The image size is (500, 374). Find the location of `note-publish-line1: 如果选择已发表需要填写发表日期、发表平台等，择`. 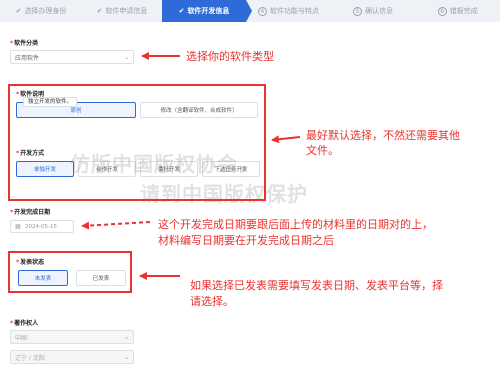

note-publish-line1: 如果选择已发表需要填写发表日期、发表平台等，择 is located at coordinates (316, 285).